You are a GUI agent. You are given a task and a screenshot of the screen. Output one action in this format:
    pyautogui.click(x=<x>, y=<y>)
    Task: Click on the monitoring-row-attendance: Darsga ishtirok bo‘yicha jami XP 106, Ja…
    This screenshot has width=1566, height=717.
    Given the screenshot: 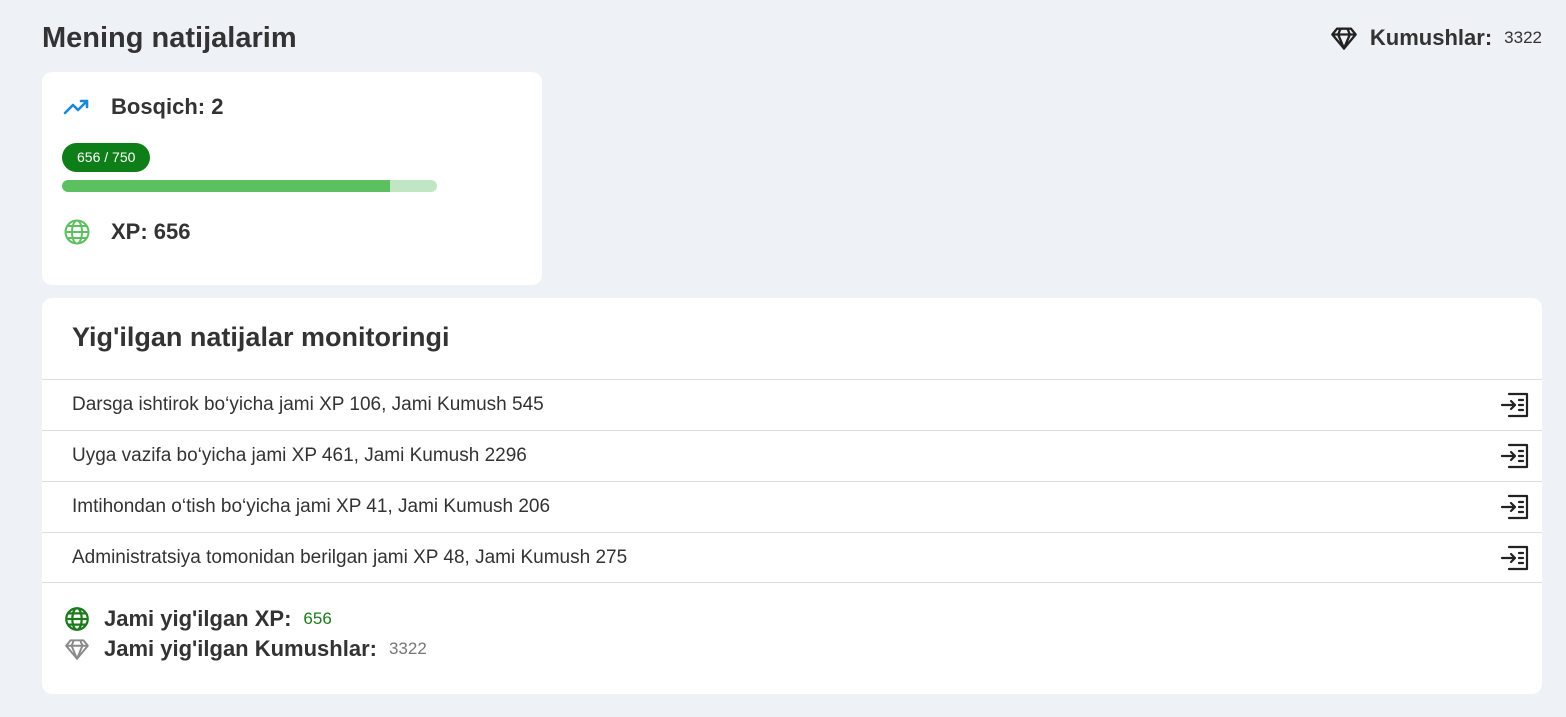 What is the action you would take?
    pyautogui.click(x=792, y=404)
    